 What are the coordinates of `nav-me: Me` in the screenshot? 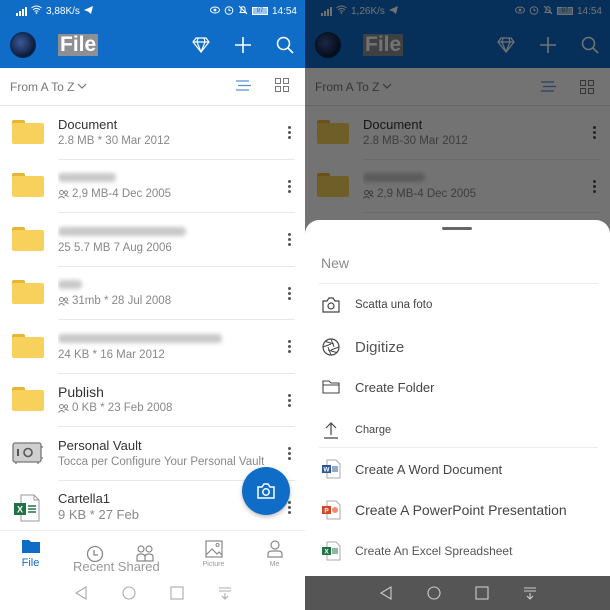 It's located at (274, 553).